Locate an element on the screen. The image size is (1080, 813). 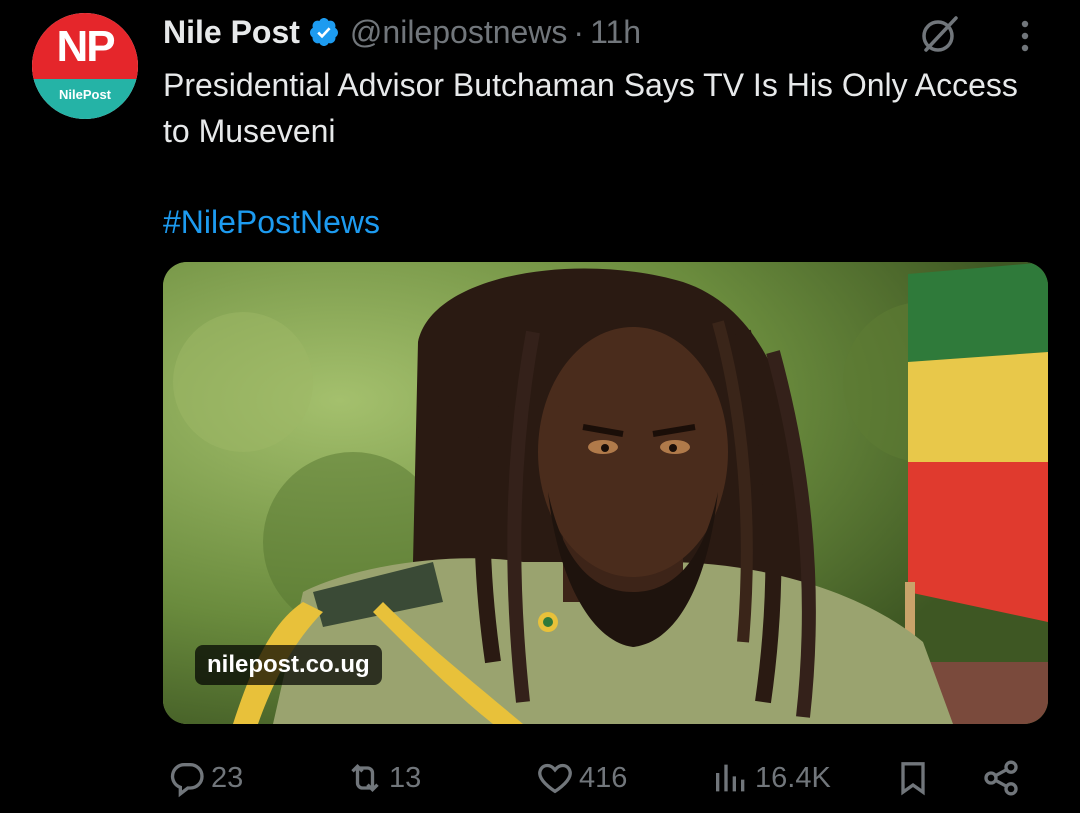
like-count: 416 is located at coordinates (603, 777).